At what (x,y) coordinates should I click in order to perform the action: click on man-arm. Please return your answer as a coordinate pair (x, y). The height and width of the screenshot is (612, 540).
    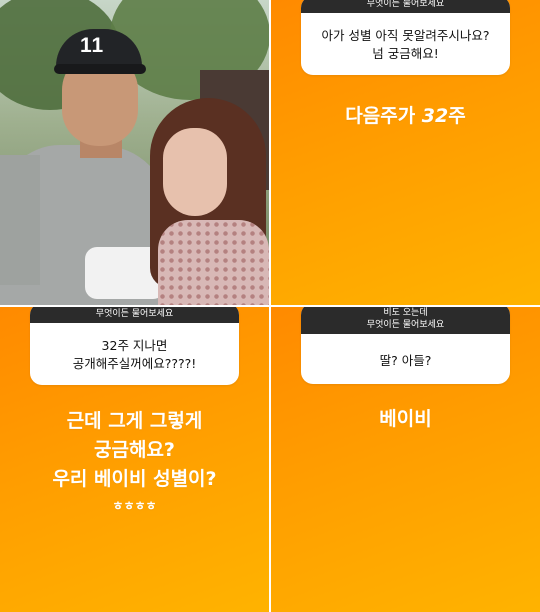
    Looking at the image, I should click on (20, 220).